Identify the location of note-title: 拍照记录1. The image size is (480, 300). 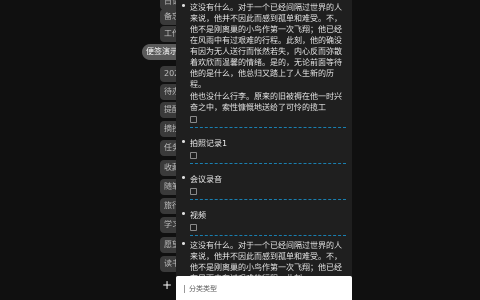
(209, 143).